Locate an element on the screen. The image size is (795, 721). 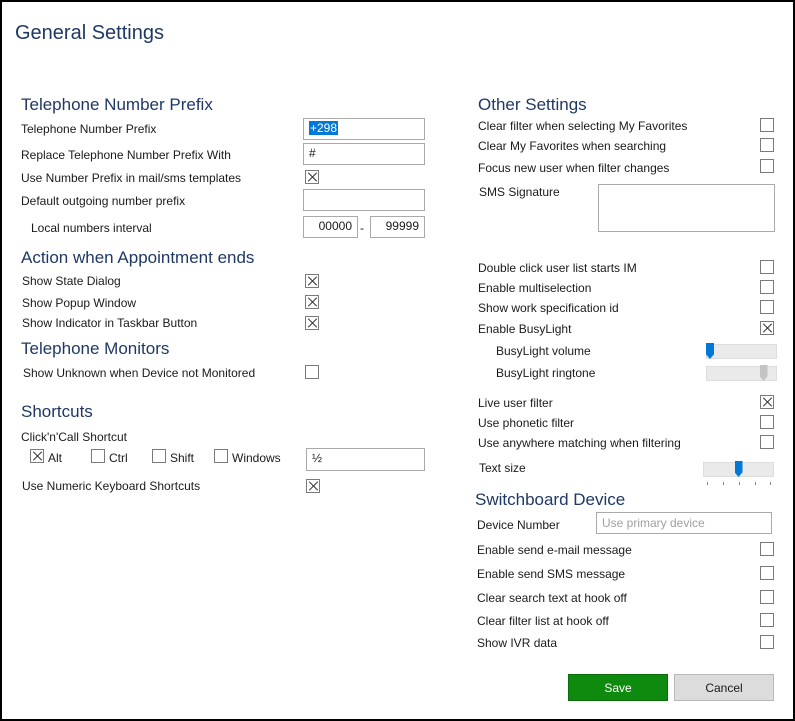
show-ivr-label: Show IVR data is located at coordinates (517, 643).